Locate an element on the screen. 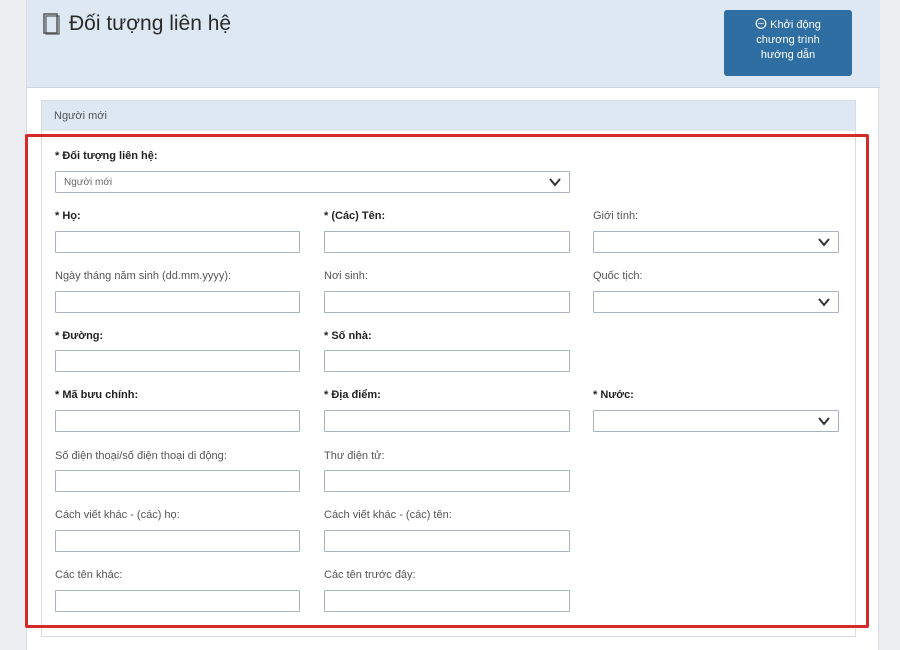 This screenshot has width=900, height=650. first-name-input is located at coordinates (447, 242).